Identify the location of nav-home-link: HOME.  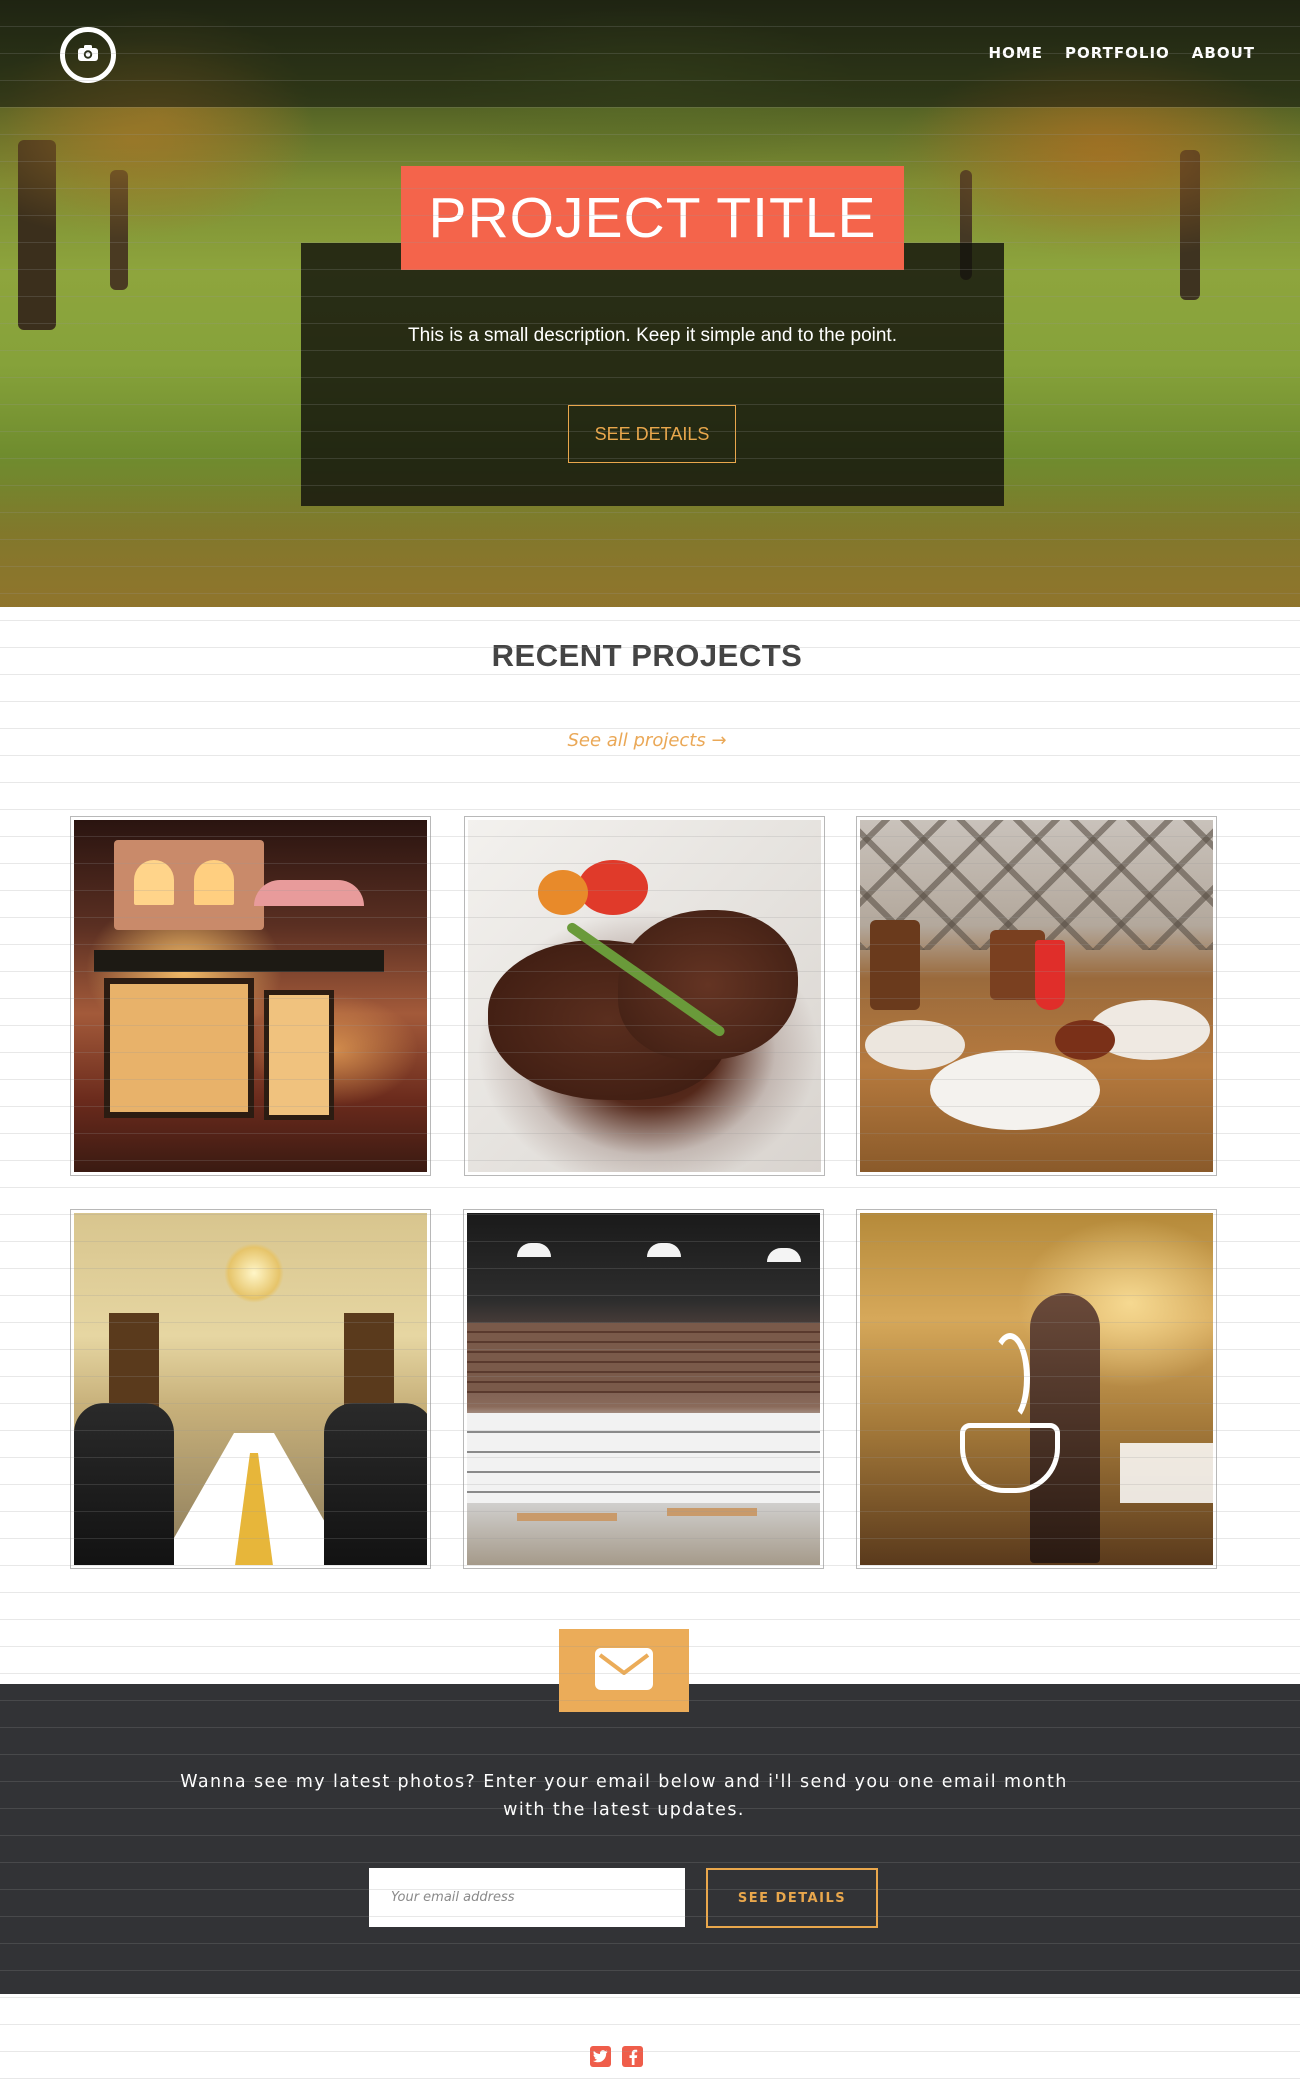
(1016, 53).